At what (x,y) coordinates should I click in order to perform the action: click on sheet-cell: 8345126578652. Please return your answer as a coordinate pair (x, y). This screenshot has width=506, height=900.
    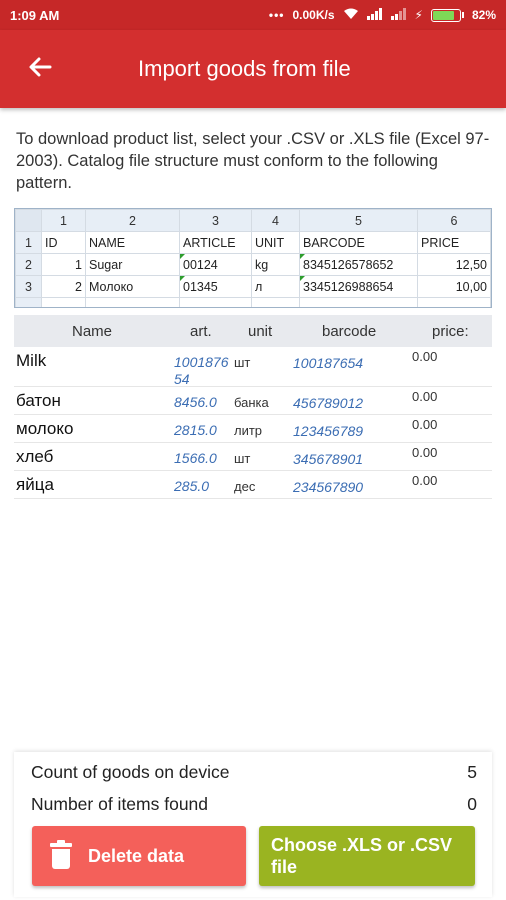
    Looking at the image, I should click on (358, 264).